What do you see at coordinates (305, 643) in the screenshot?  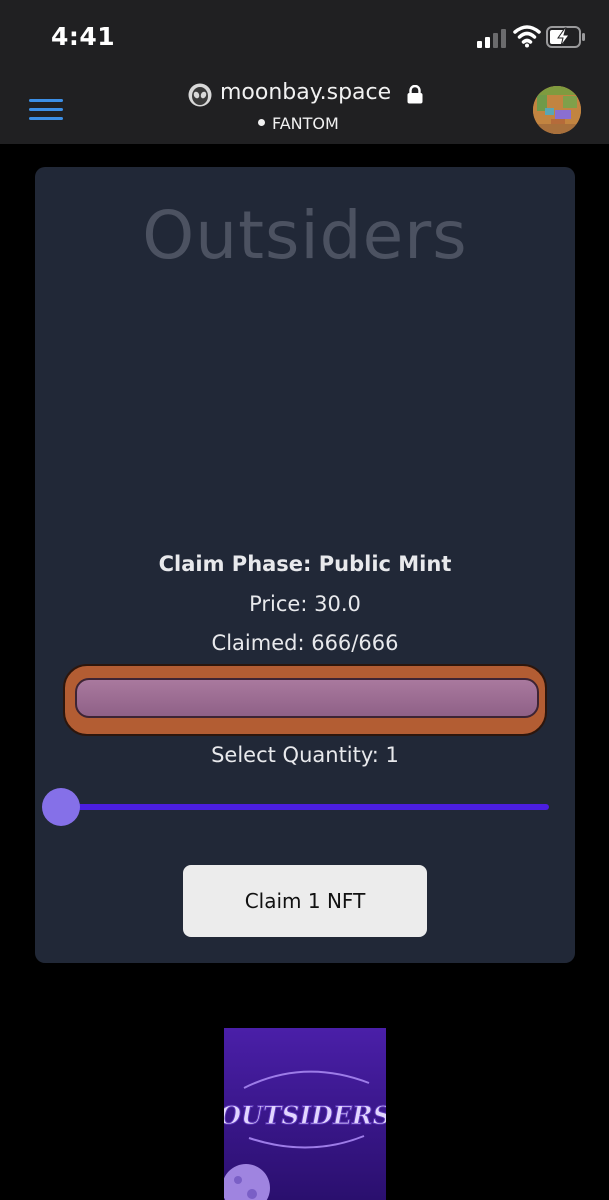 I see `claimed-count-text: Claimed: 666/666` at bounding box center [305, 643].